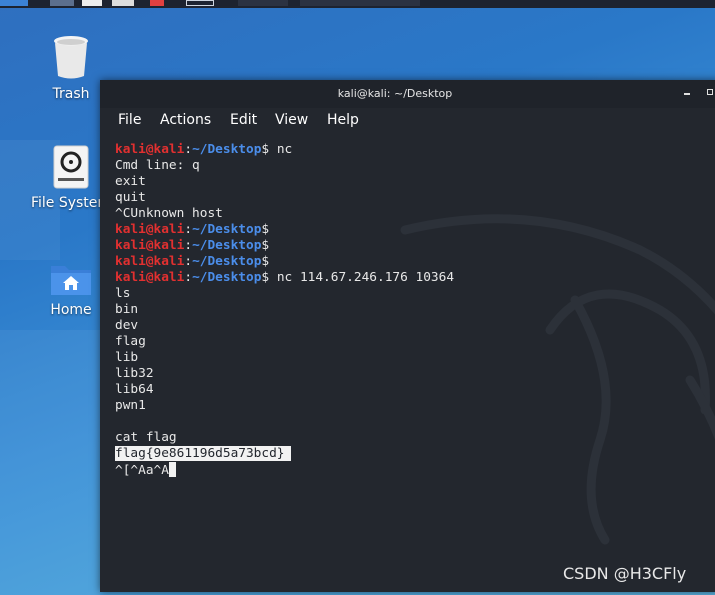 This screenshot has width=715, height=595. I want to click on trash-icon, so click(71, 57).